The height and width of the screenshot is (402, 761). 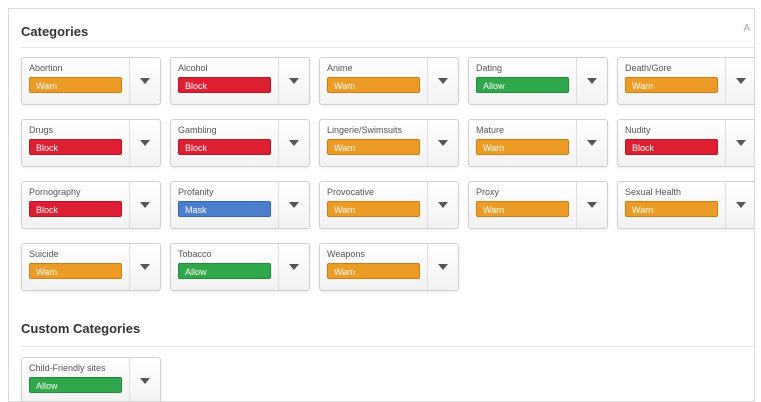 What do you see at coordinates (489, 68) in the screenshot?
I see `category-label: Dating` at bounding box center [489, 68].